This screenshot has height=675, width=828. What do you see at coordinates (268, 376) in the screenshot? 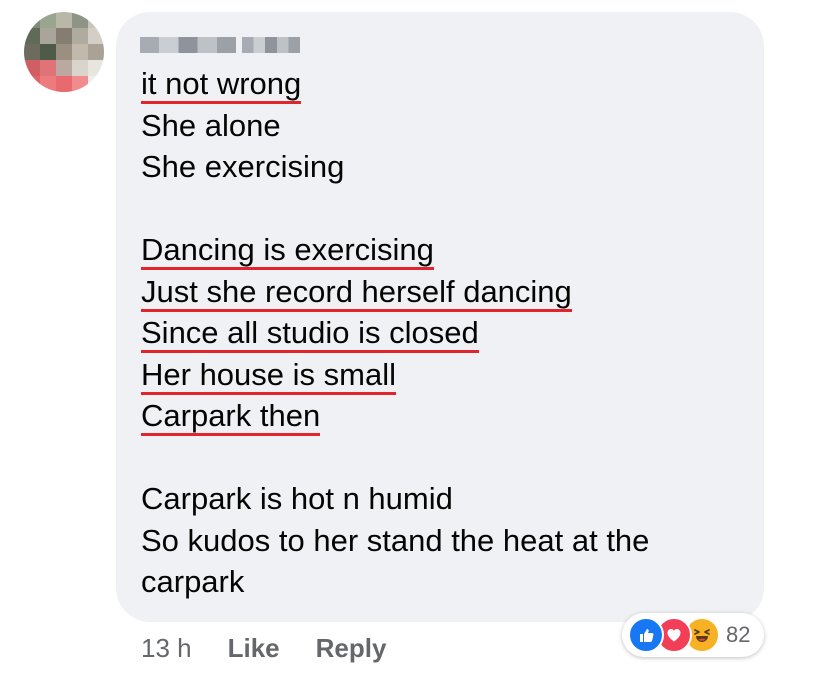
I see `comment-line: Her house is small` at bounding box center [268, 376].